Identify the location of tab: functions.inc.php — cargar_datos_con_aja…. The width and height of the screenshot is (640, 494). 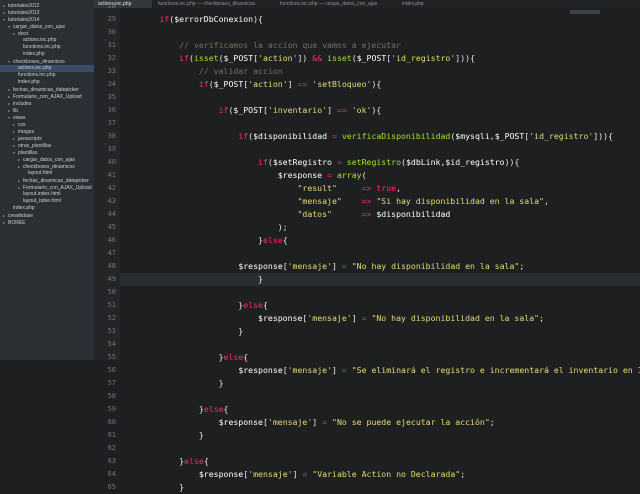
(336, 4).